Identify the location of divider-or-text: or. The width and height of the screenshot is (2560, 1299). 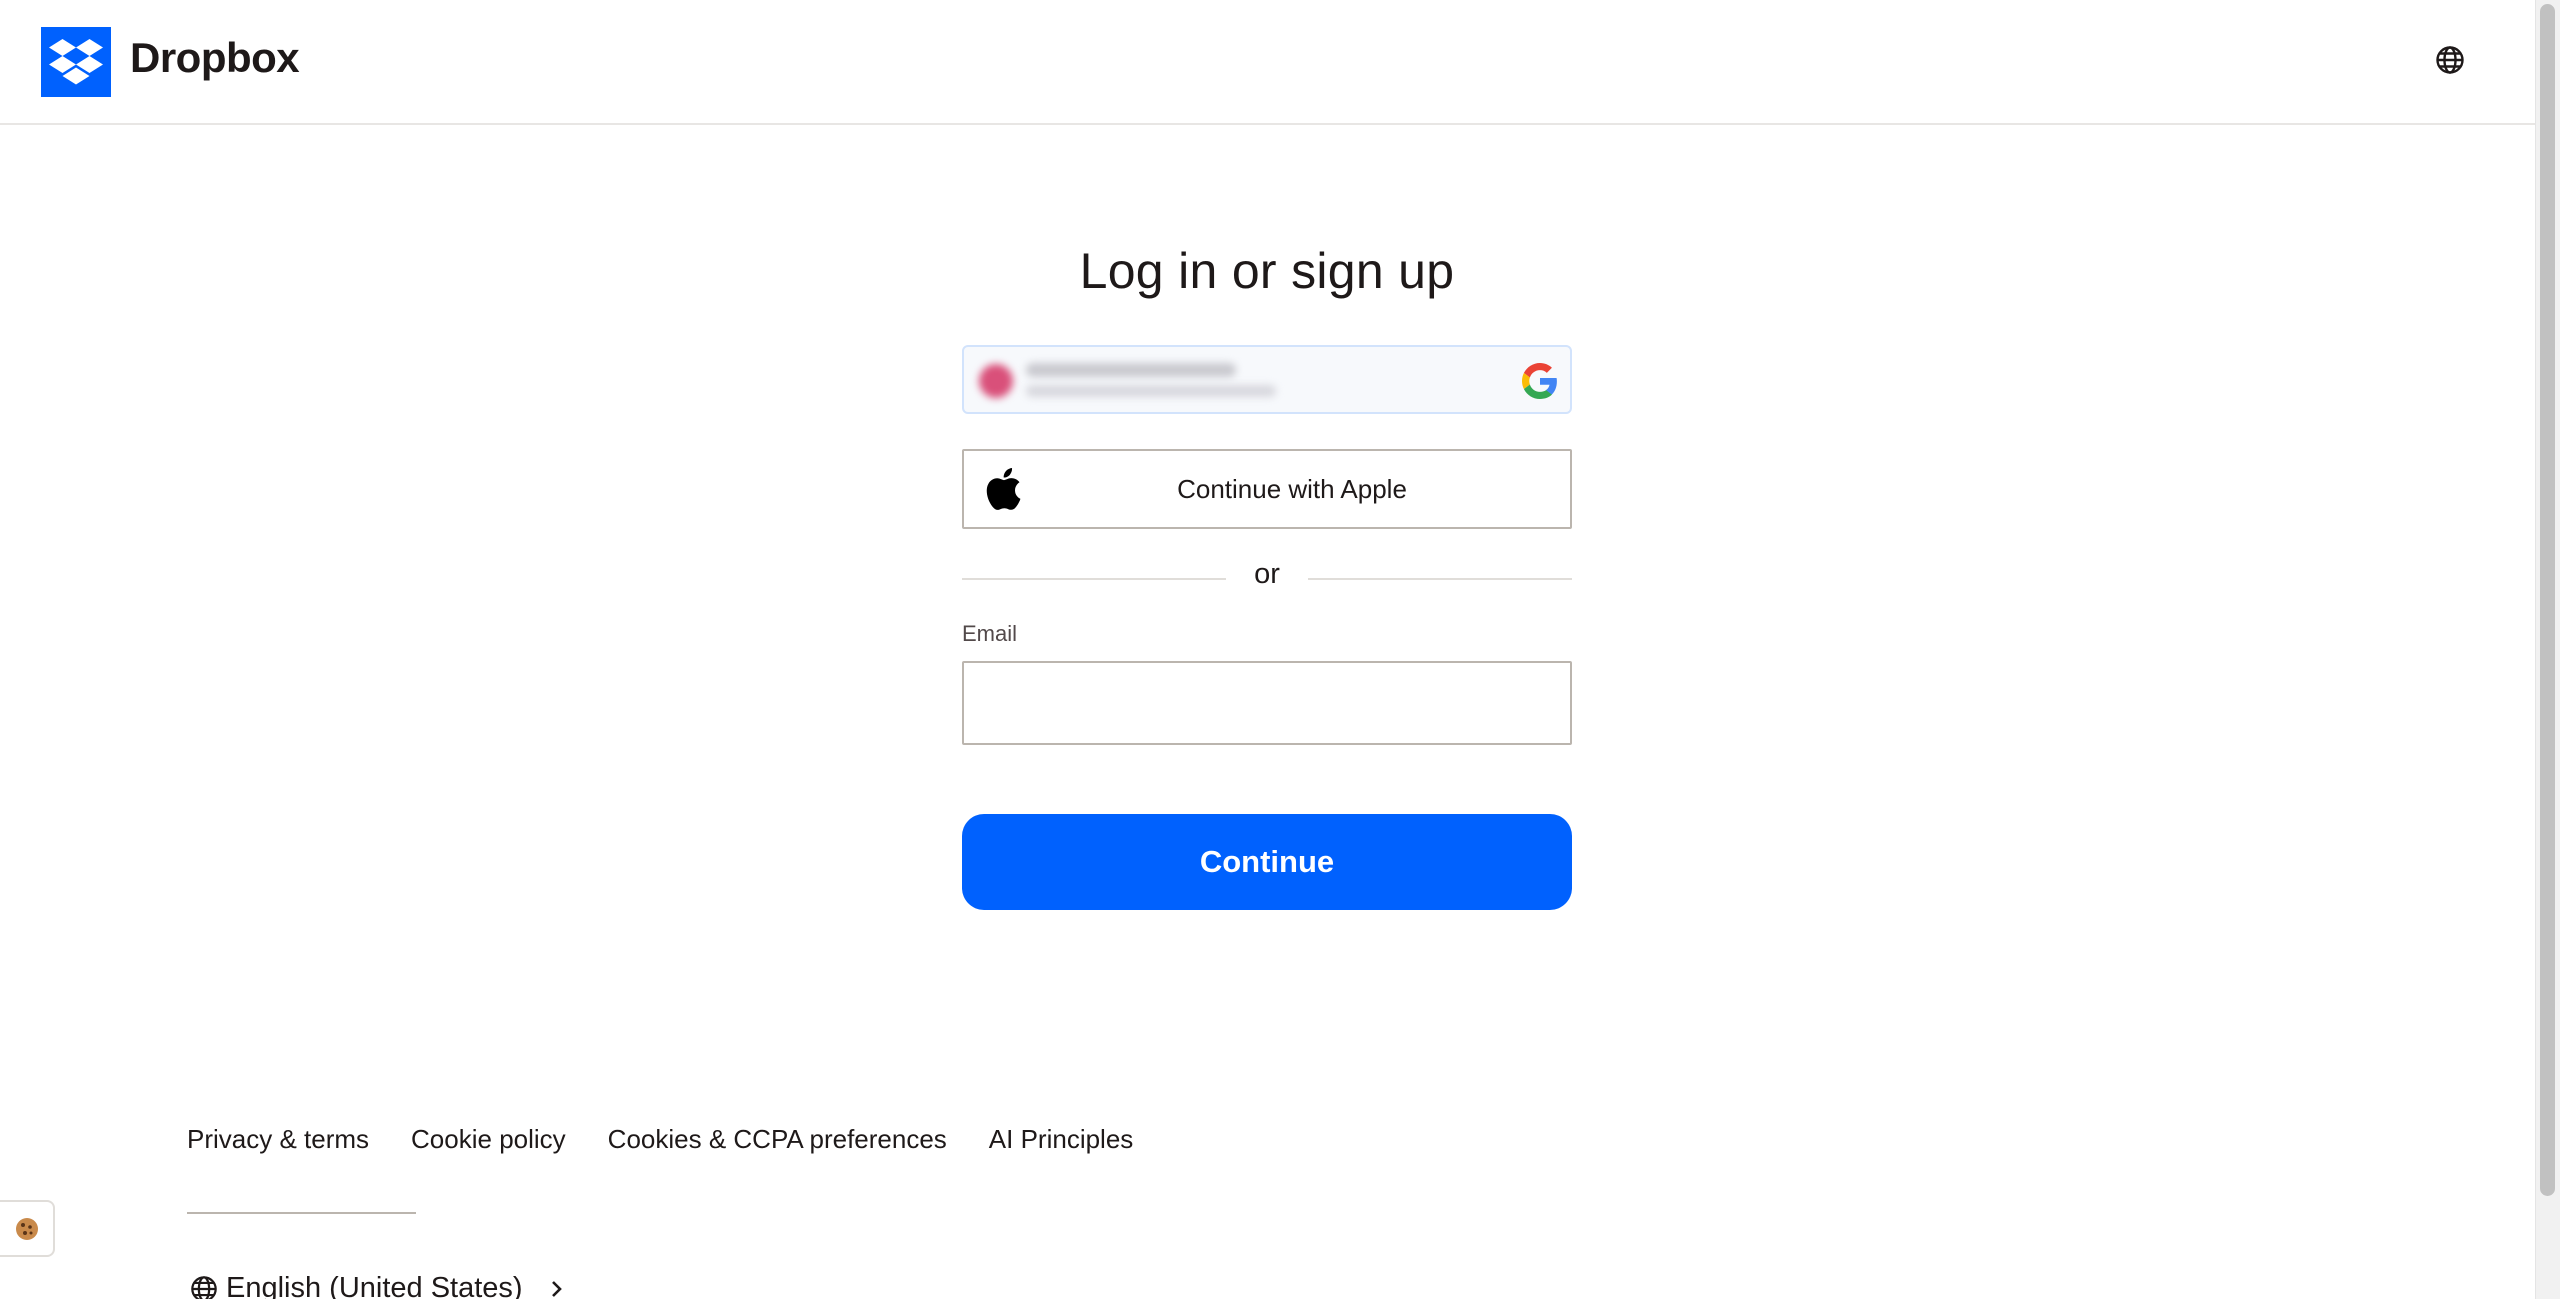
(1267, 574).